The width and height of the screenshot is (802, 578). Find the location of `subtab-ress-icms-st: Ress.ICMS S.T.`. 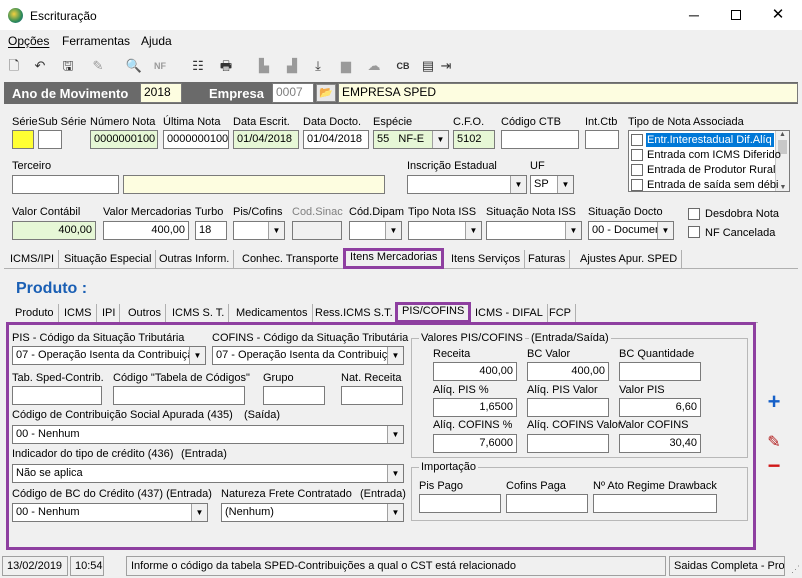

subtab-ress-icms-st: Ress.ICMS S.T. is located at coordinates (354, 313).